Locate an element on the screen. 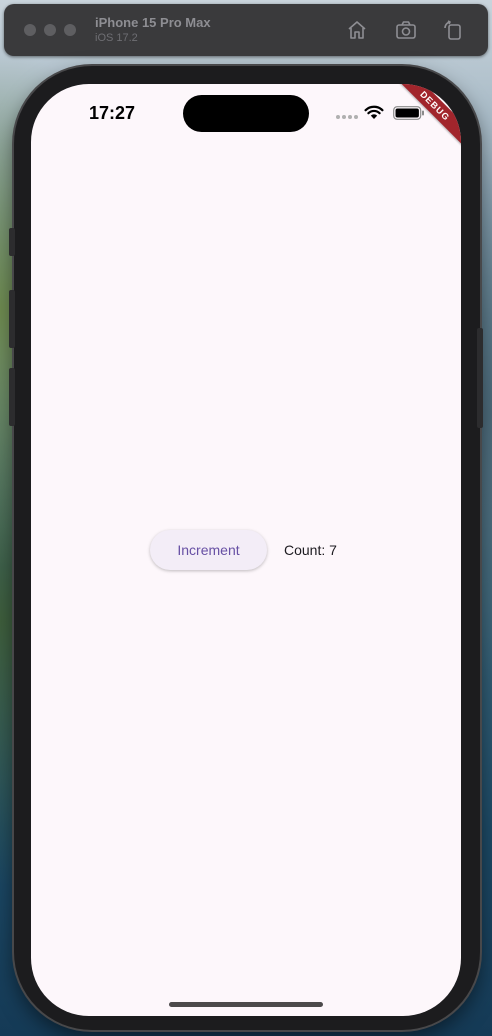  screenshot-icon is located at coordinates (406, 30).